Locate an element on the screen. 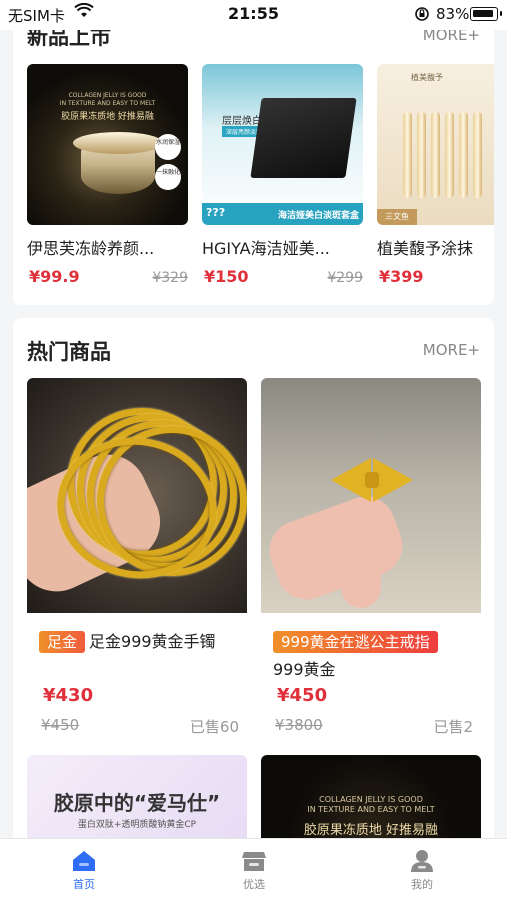 The width and height of the screenshot is (507, 900). image-caption: 蛋白双肽+透明质酸钠黄金CP is located at coordinates (137, 825).